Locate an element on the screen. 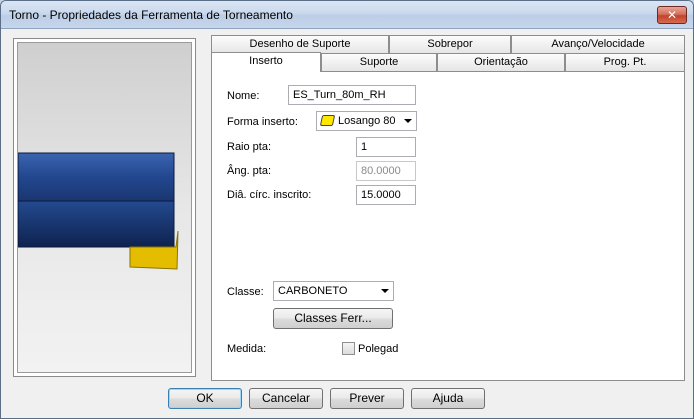 The height and width of the screenshot is (419, 694). class-value: CARBONETO is located at coordinates (313, 291).